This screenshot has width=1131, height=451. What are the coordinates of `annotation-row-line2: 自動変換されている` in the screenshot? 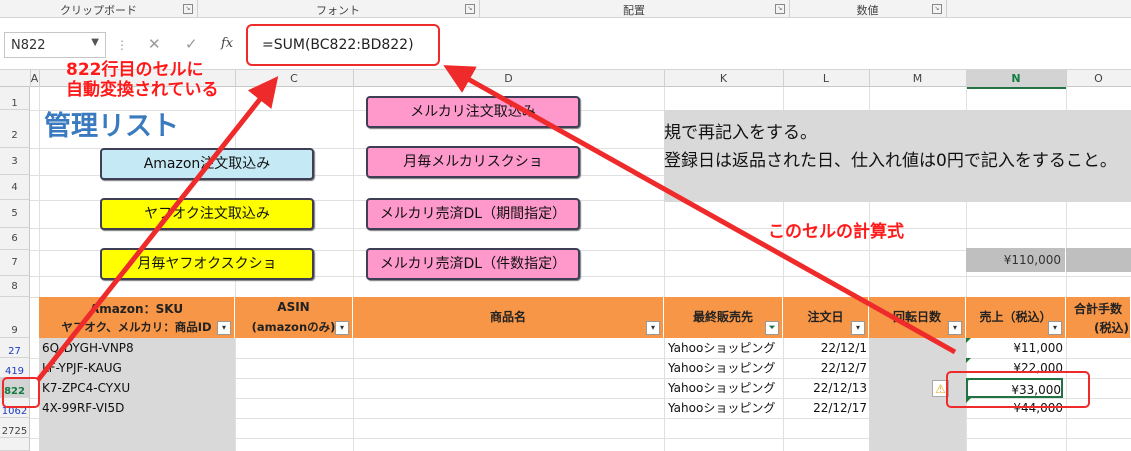 It's located at (142, 90).